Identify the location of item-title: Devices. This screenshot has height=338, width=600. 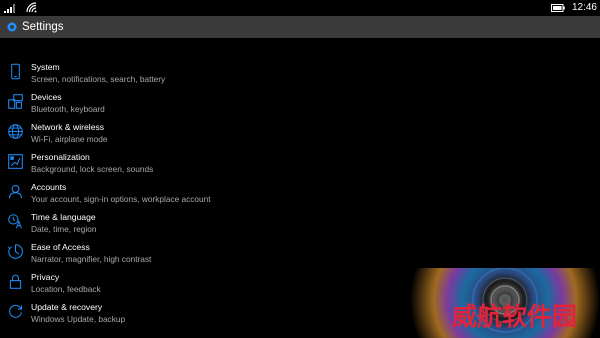
(46, 97).